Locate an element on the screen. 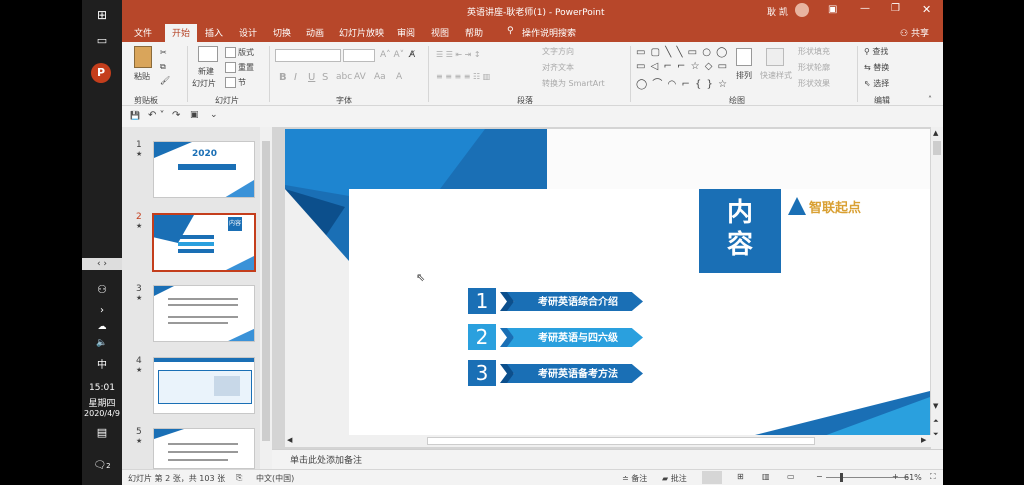  align-icons: ≡ ≡ ≡ ≡ ☷ ▥ is located at coordinates (463, 76).